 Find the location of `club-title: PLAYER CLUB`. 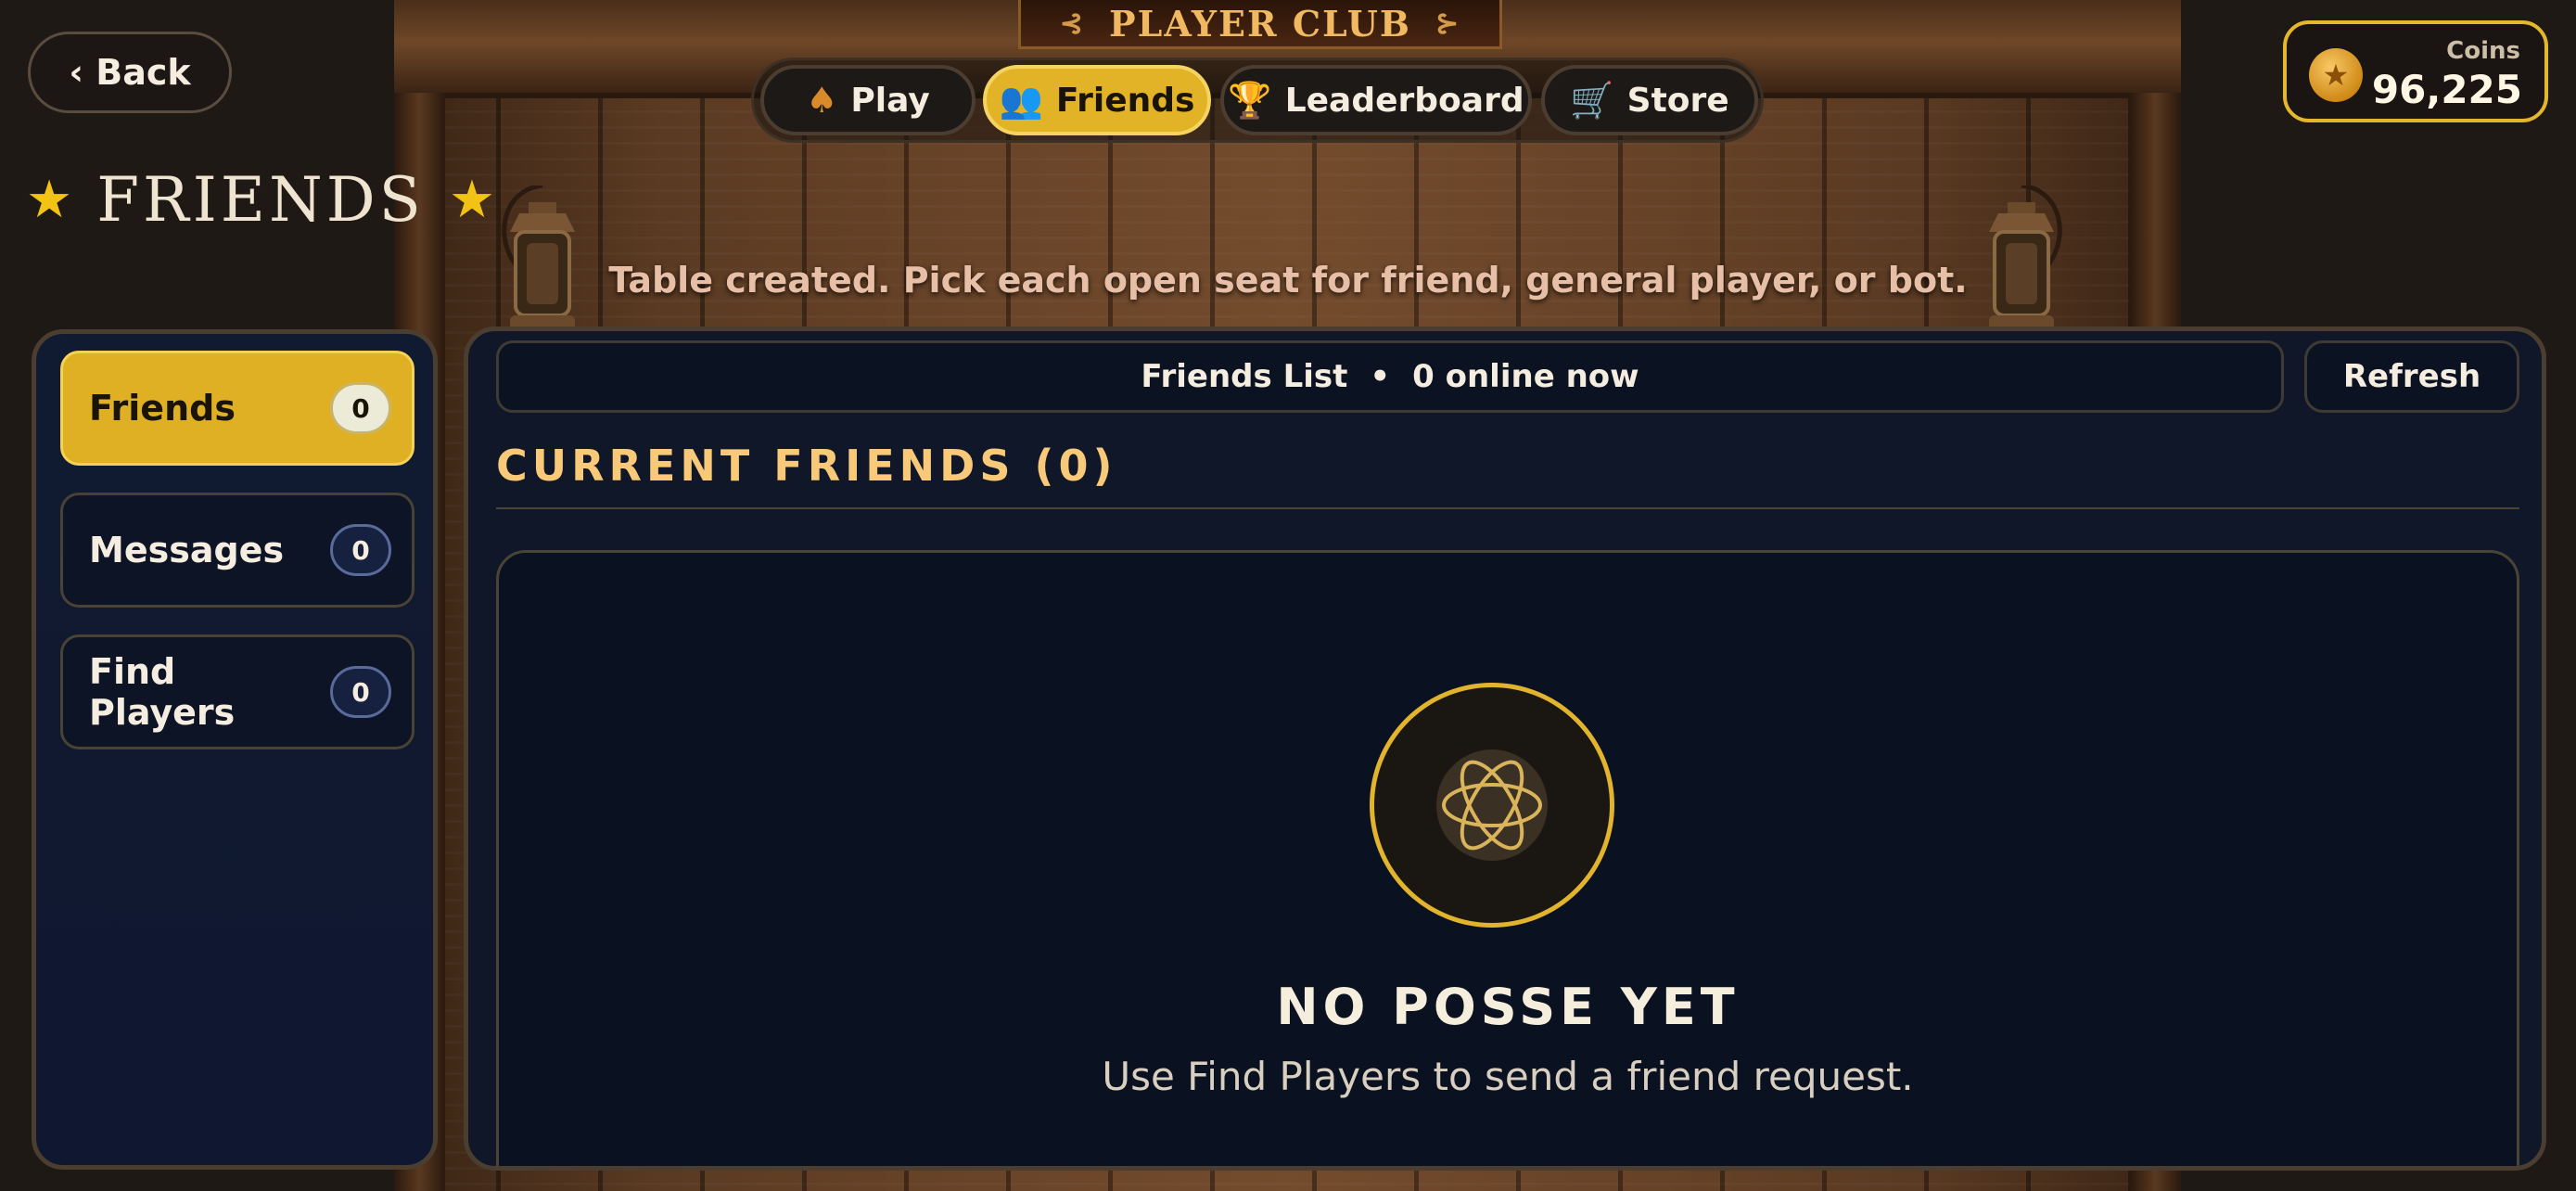

club-title: PLAYER CLUB is located at coordinates (1260, 23).